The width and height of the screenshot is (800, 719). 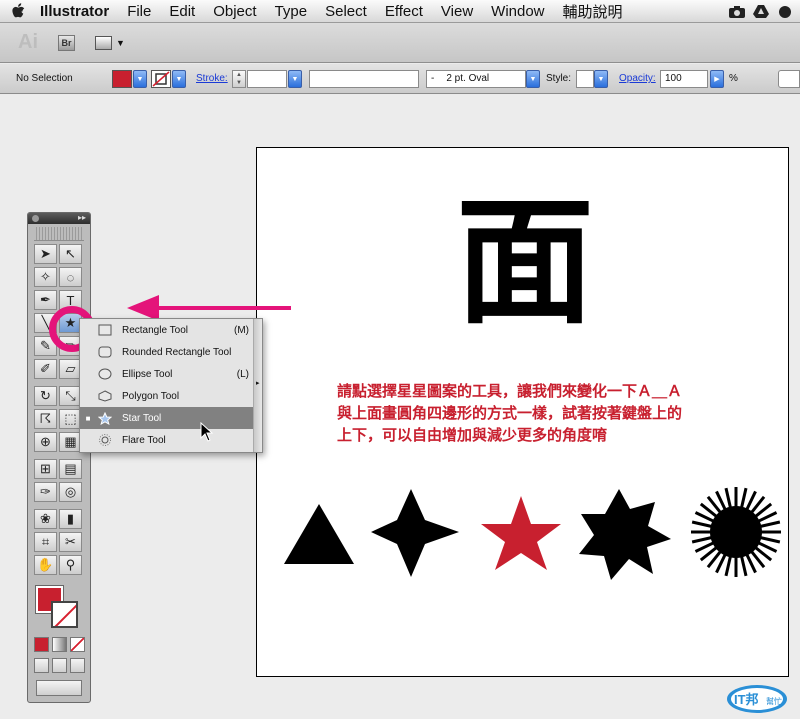 What do you see at coordinates (593, 11) in the screenshot?
I see `menu-help: 輔助說明` at bounding box center [593, 11].